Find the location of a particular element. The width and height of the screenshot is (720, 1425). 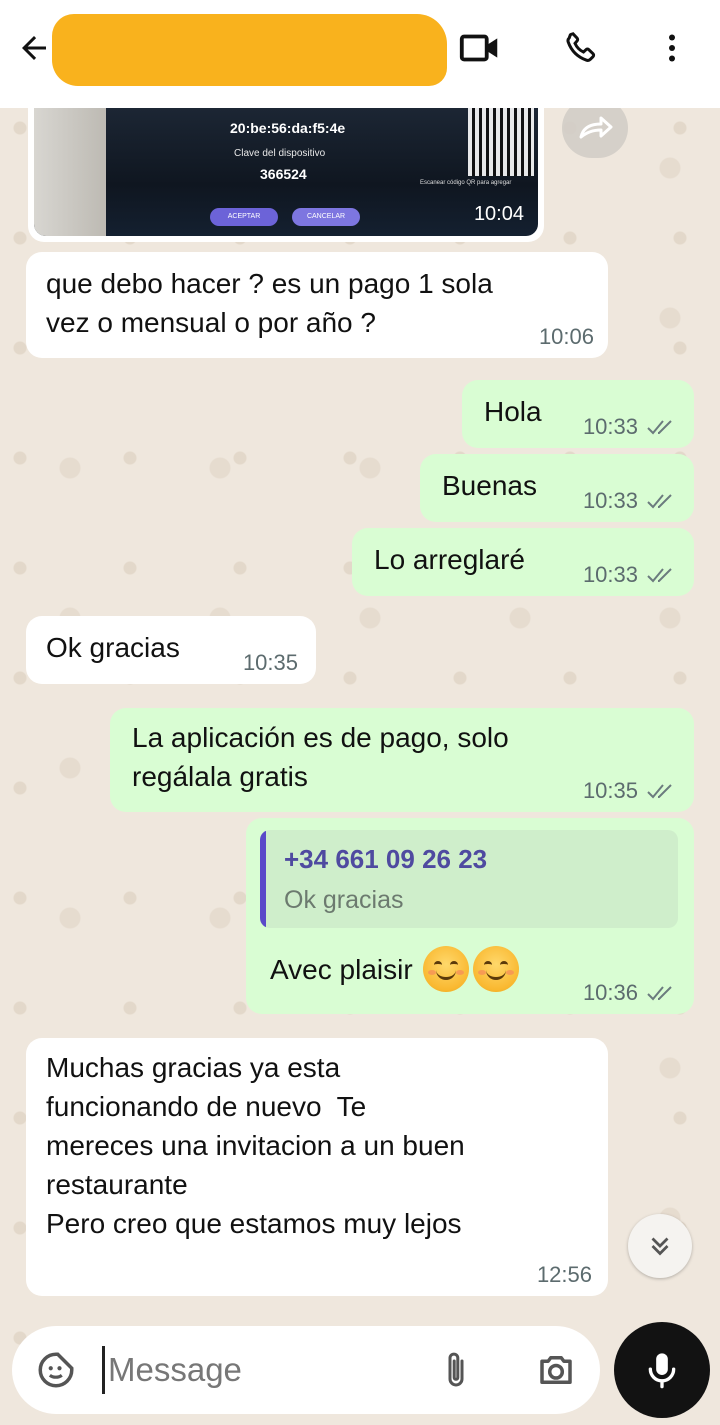

message-text: Hola is located at coordinates (513, 411).